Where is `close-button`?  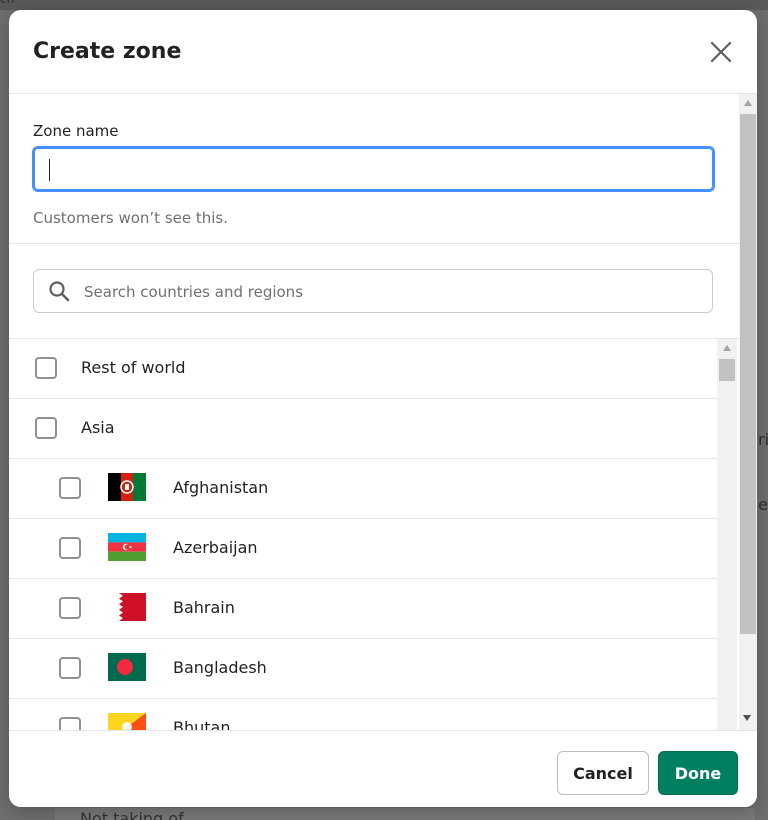 close-button is located at coordinates (721, 52).